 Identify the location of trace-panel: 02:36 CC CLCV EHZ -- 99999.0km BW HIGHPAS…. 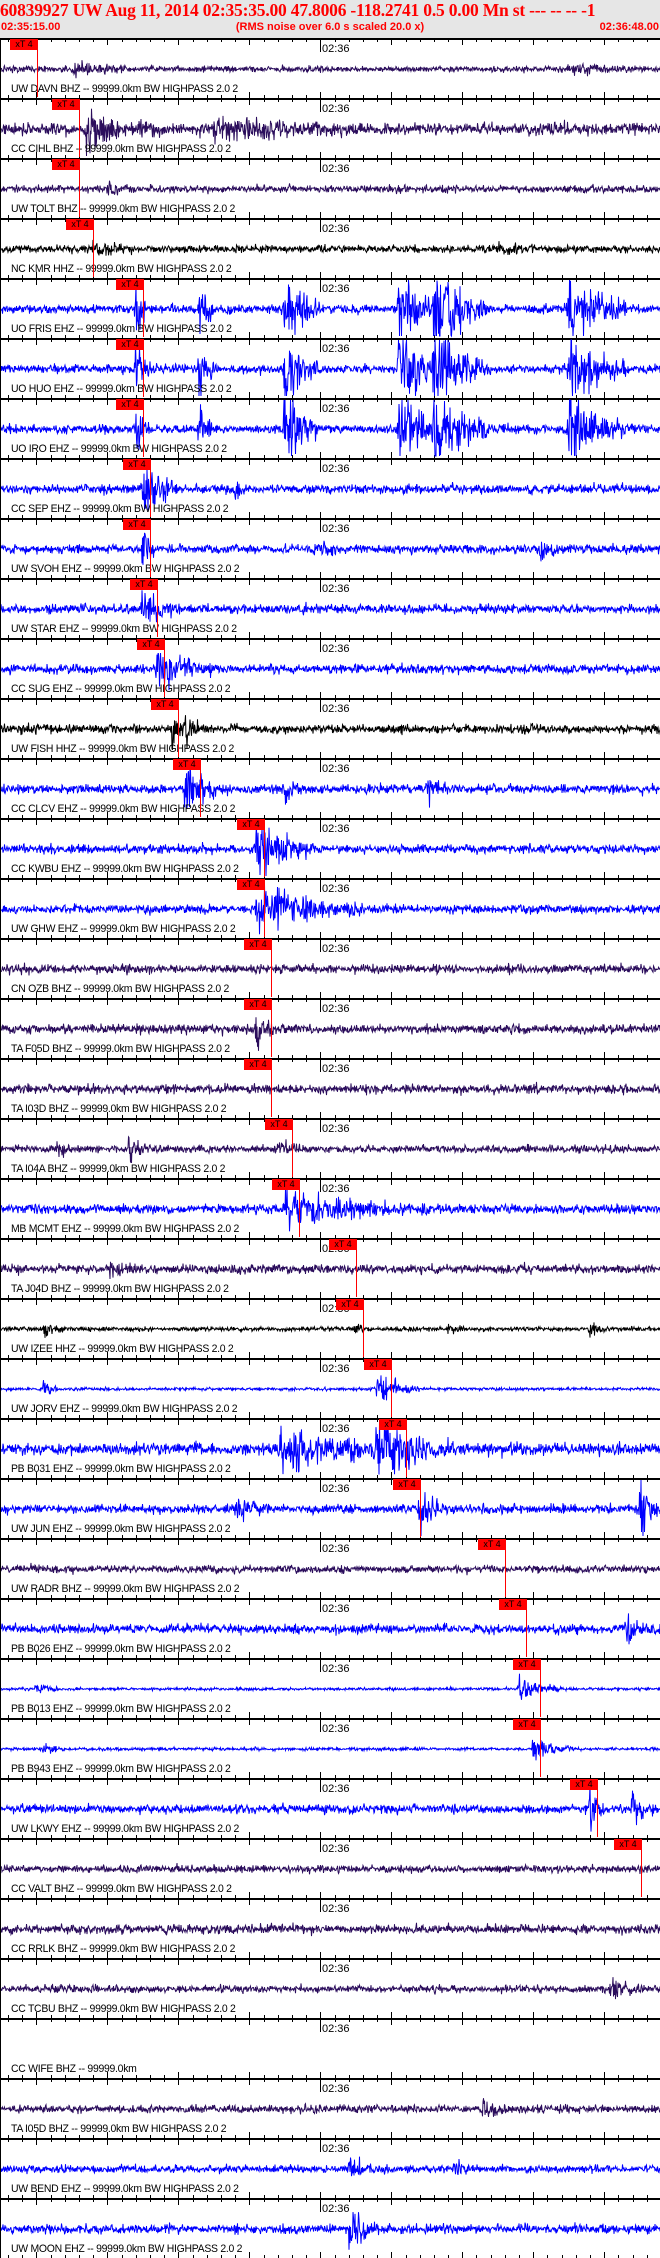
(330, 788).